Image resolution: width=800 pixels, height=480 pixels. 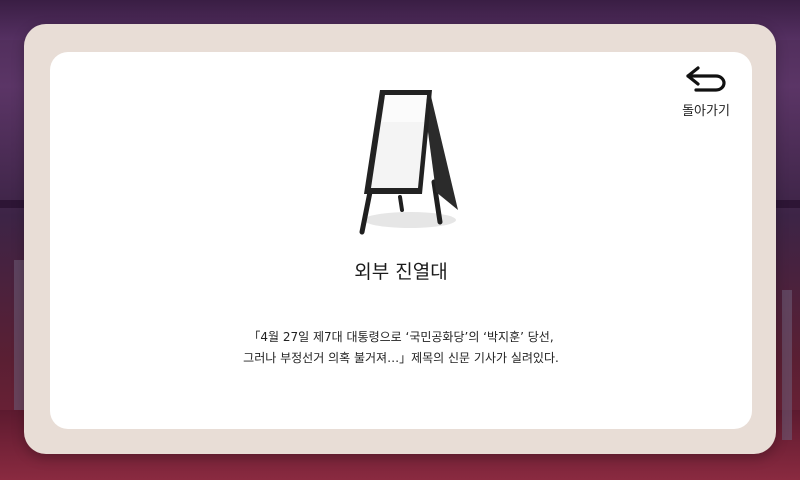 What do you see at coordinates (408, 162) in the screenshot?
I see `a-frame-sign-icon` at bounding box center [408, 162].